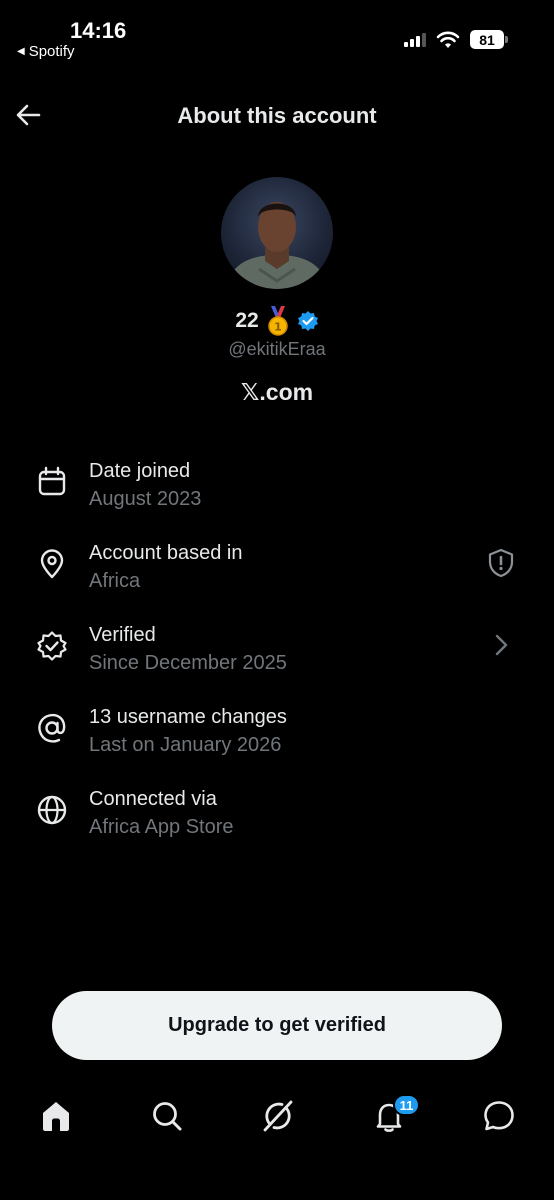 Image resolution: width=554 pixels, height=1200 pixels. What do you see at coordinates (185, 745) in the screenshot?
I see `info-subtitle: Last on January 2026` at bounding box center [185, 745].